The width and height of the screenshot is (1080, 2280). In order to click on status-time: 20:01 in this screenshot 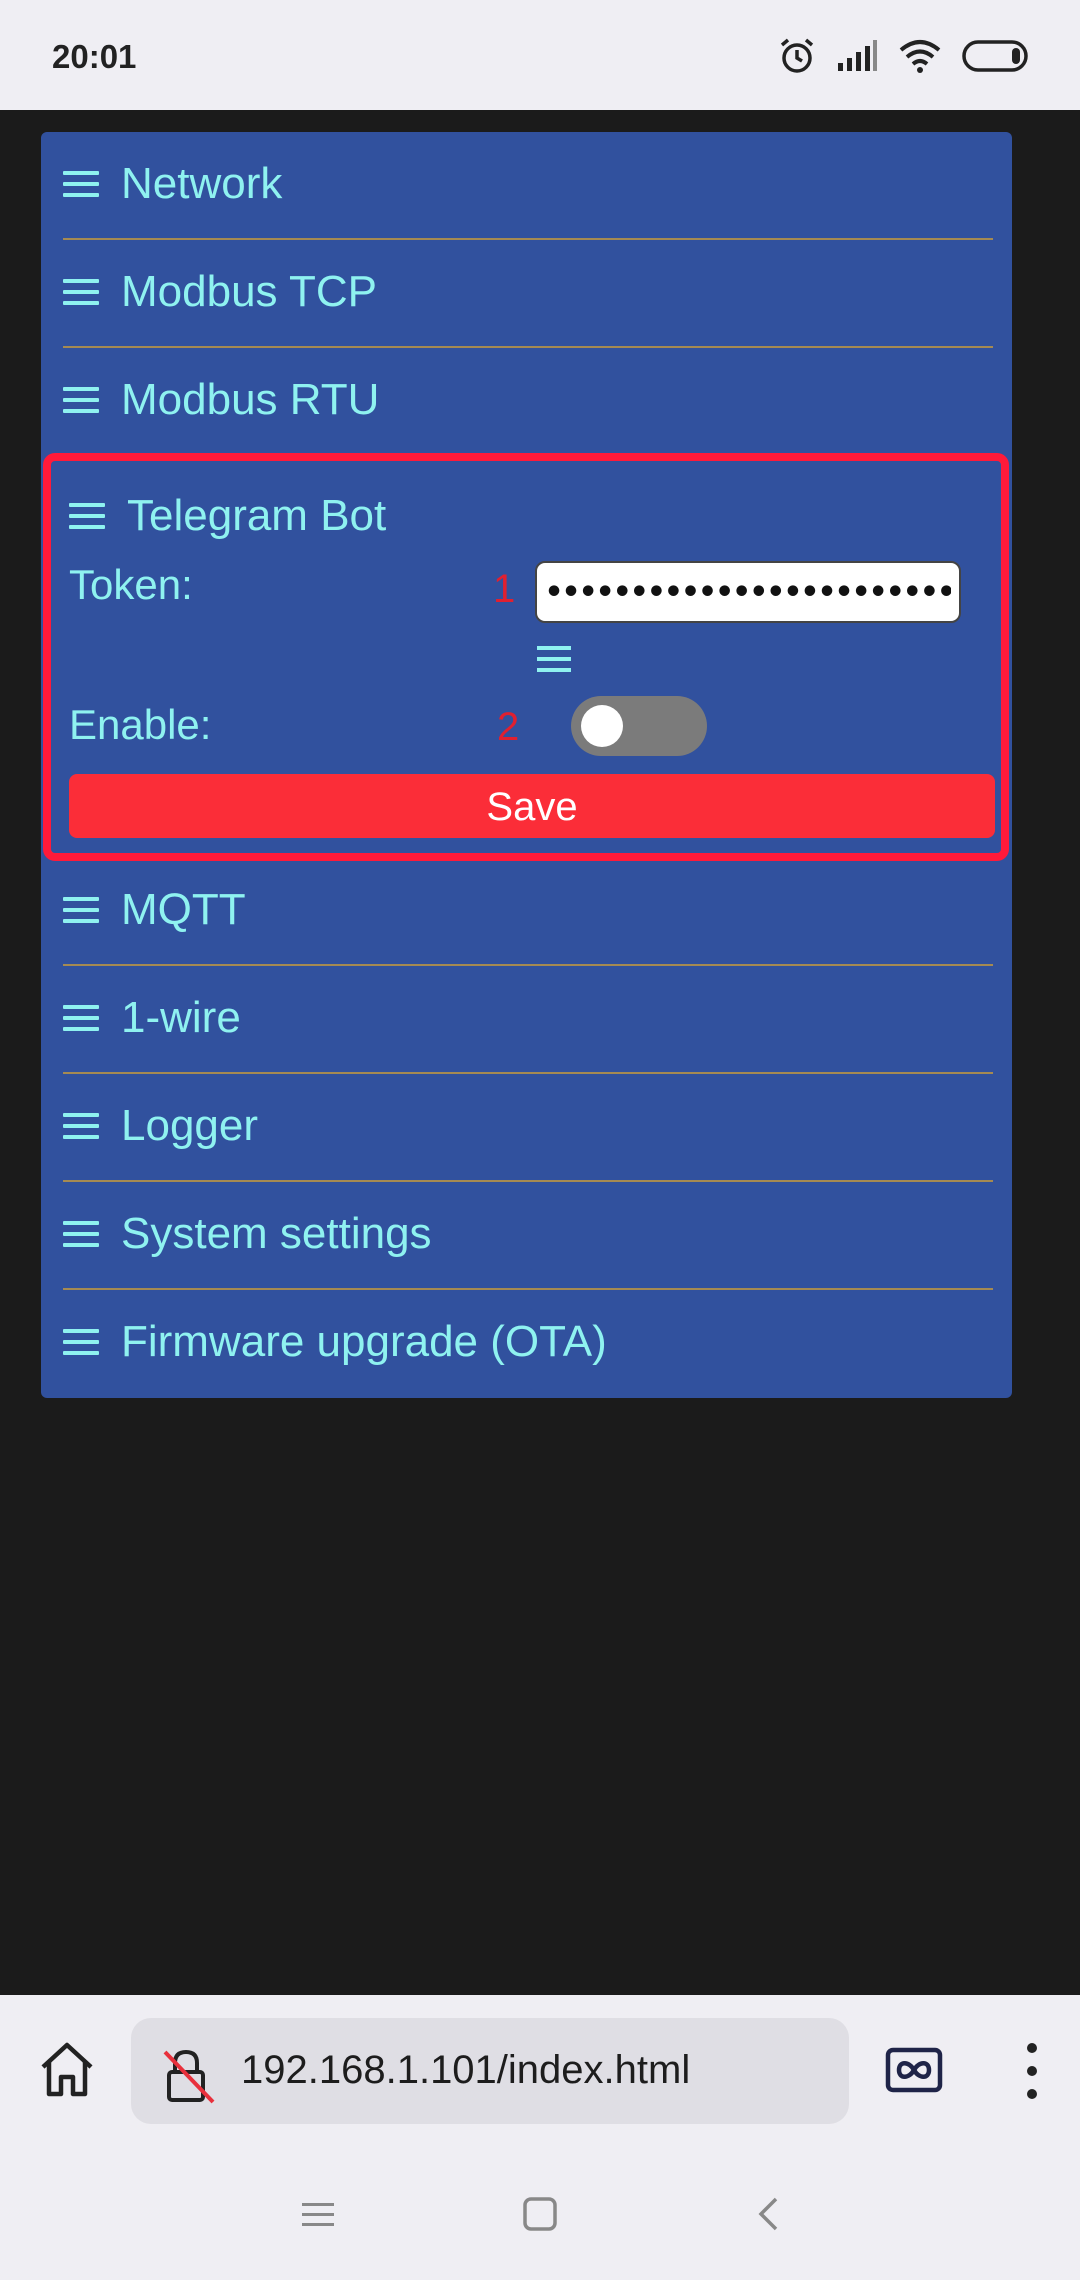, I will do `click(94, 56)`.